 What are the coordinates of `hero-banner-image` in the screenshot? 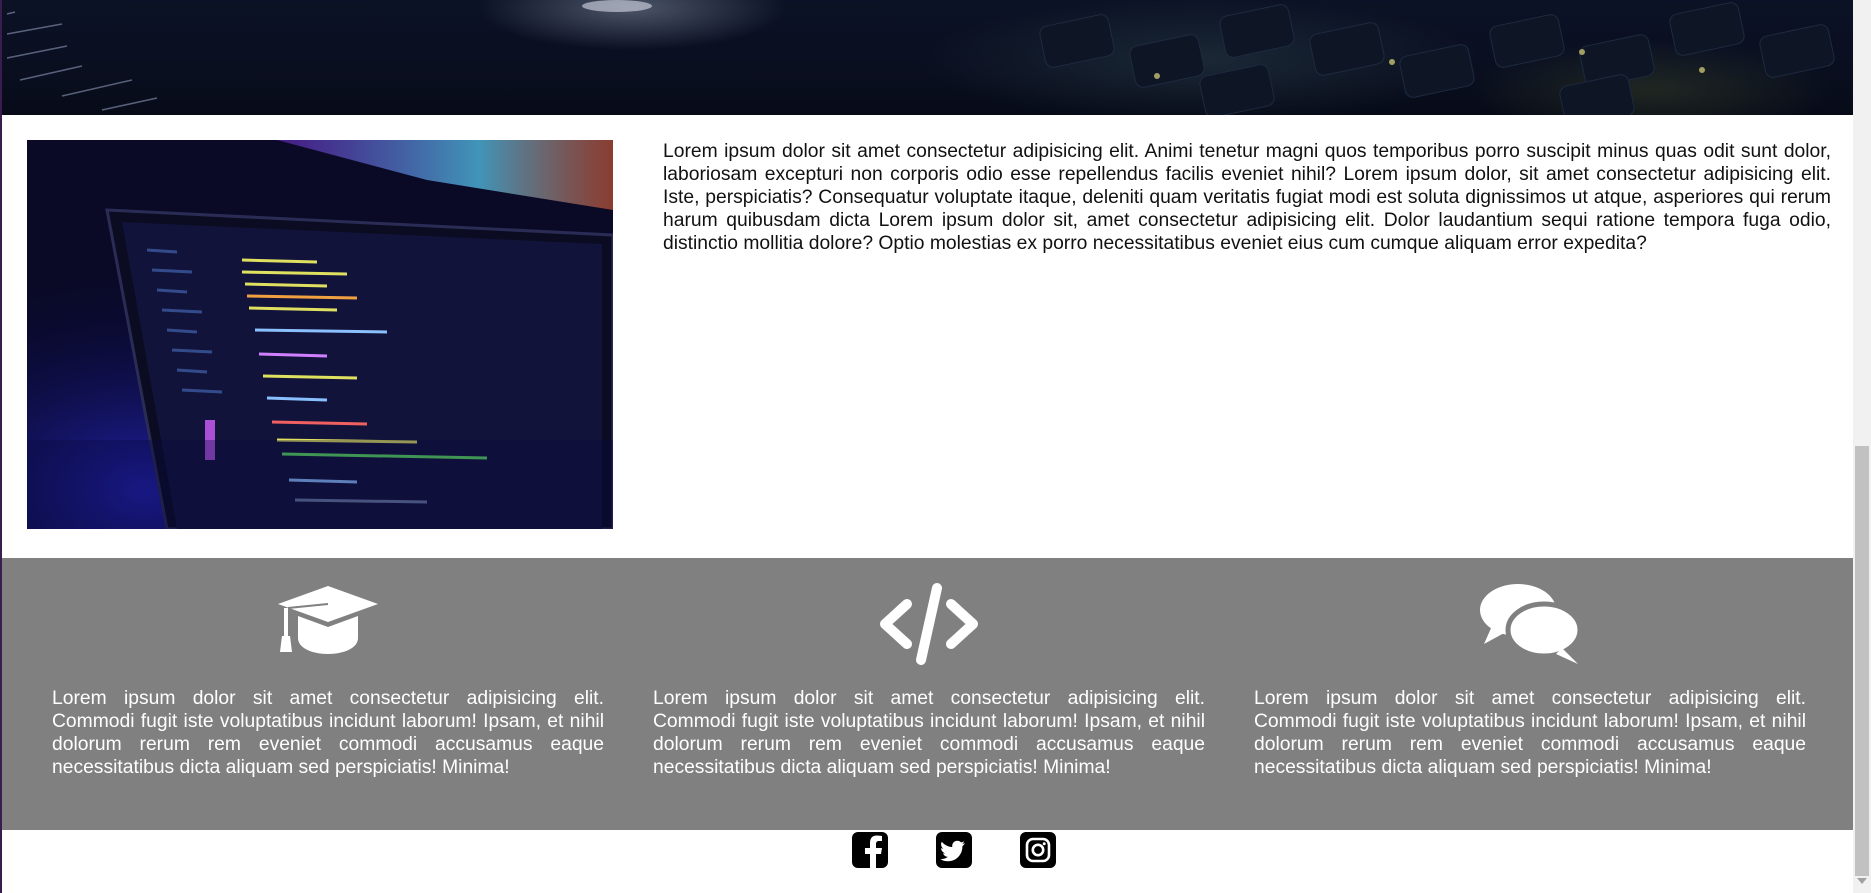 It's located at (927, 57).